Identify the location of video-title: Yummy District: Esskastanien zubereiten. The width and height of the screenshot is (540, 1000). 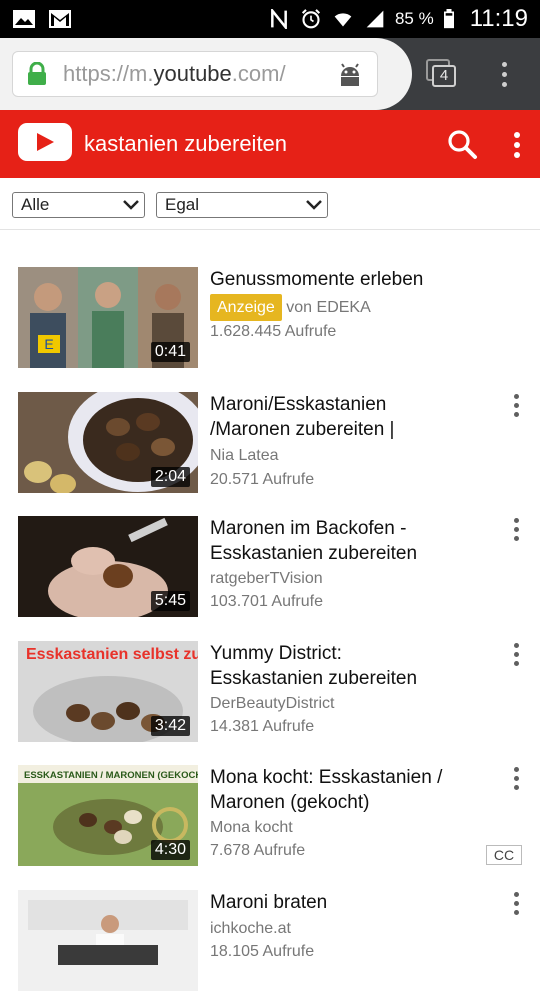
(335, 666).